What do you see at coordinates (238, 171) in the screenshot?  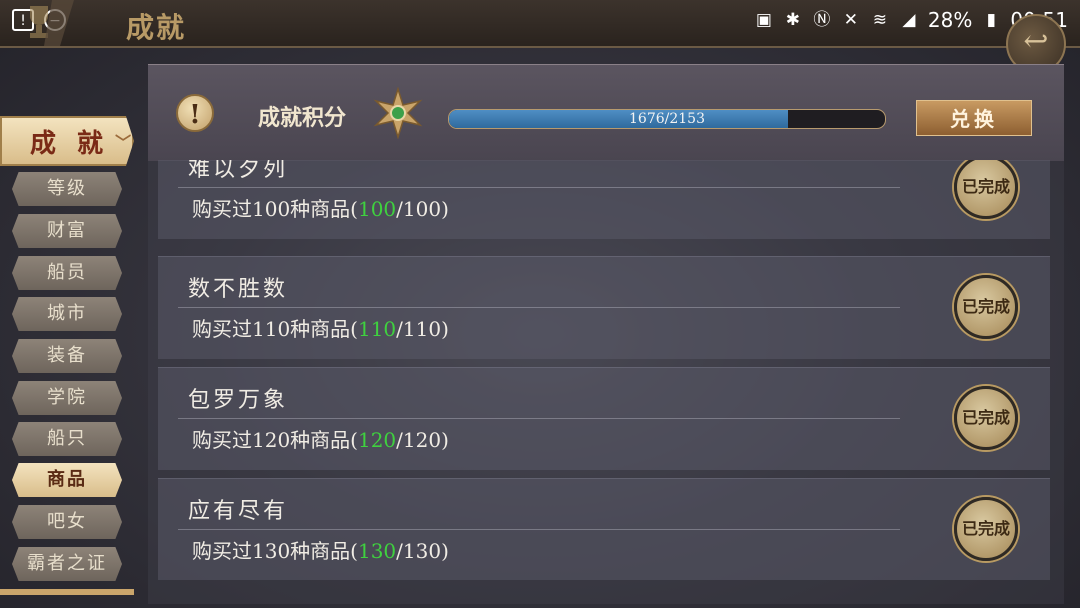 I see `achievement-title: 难以夕列` at bounding box center [238, 171].